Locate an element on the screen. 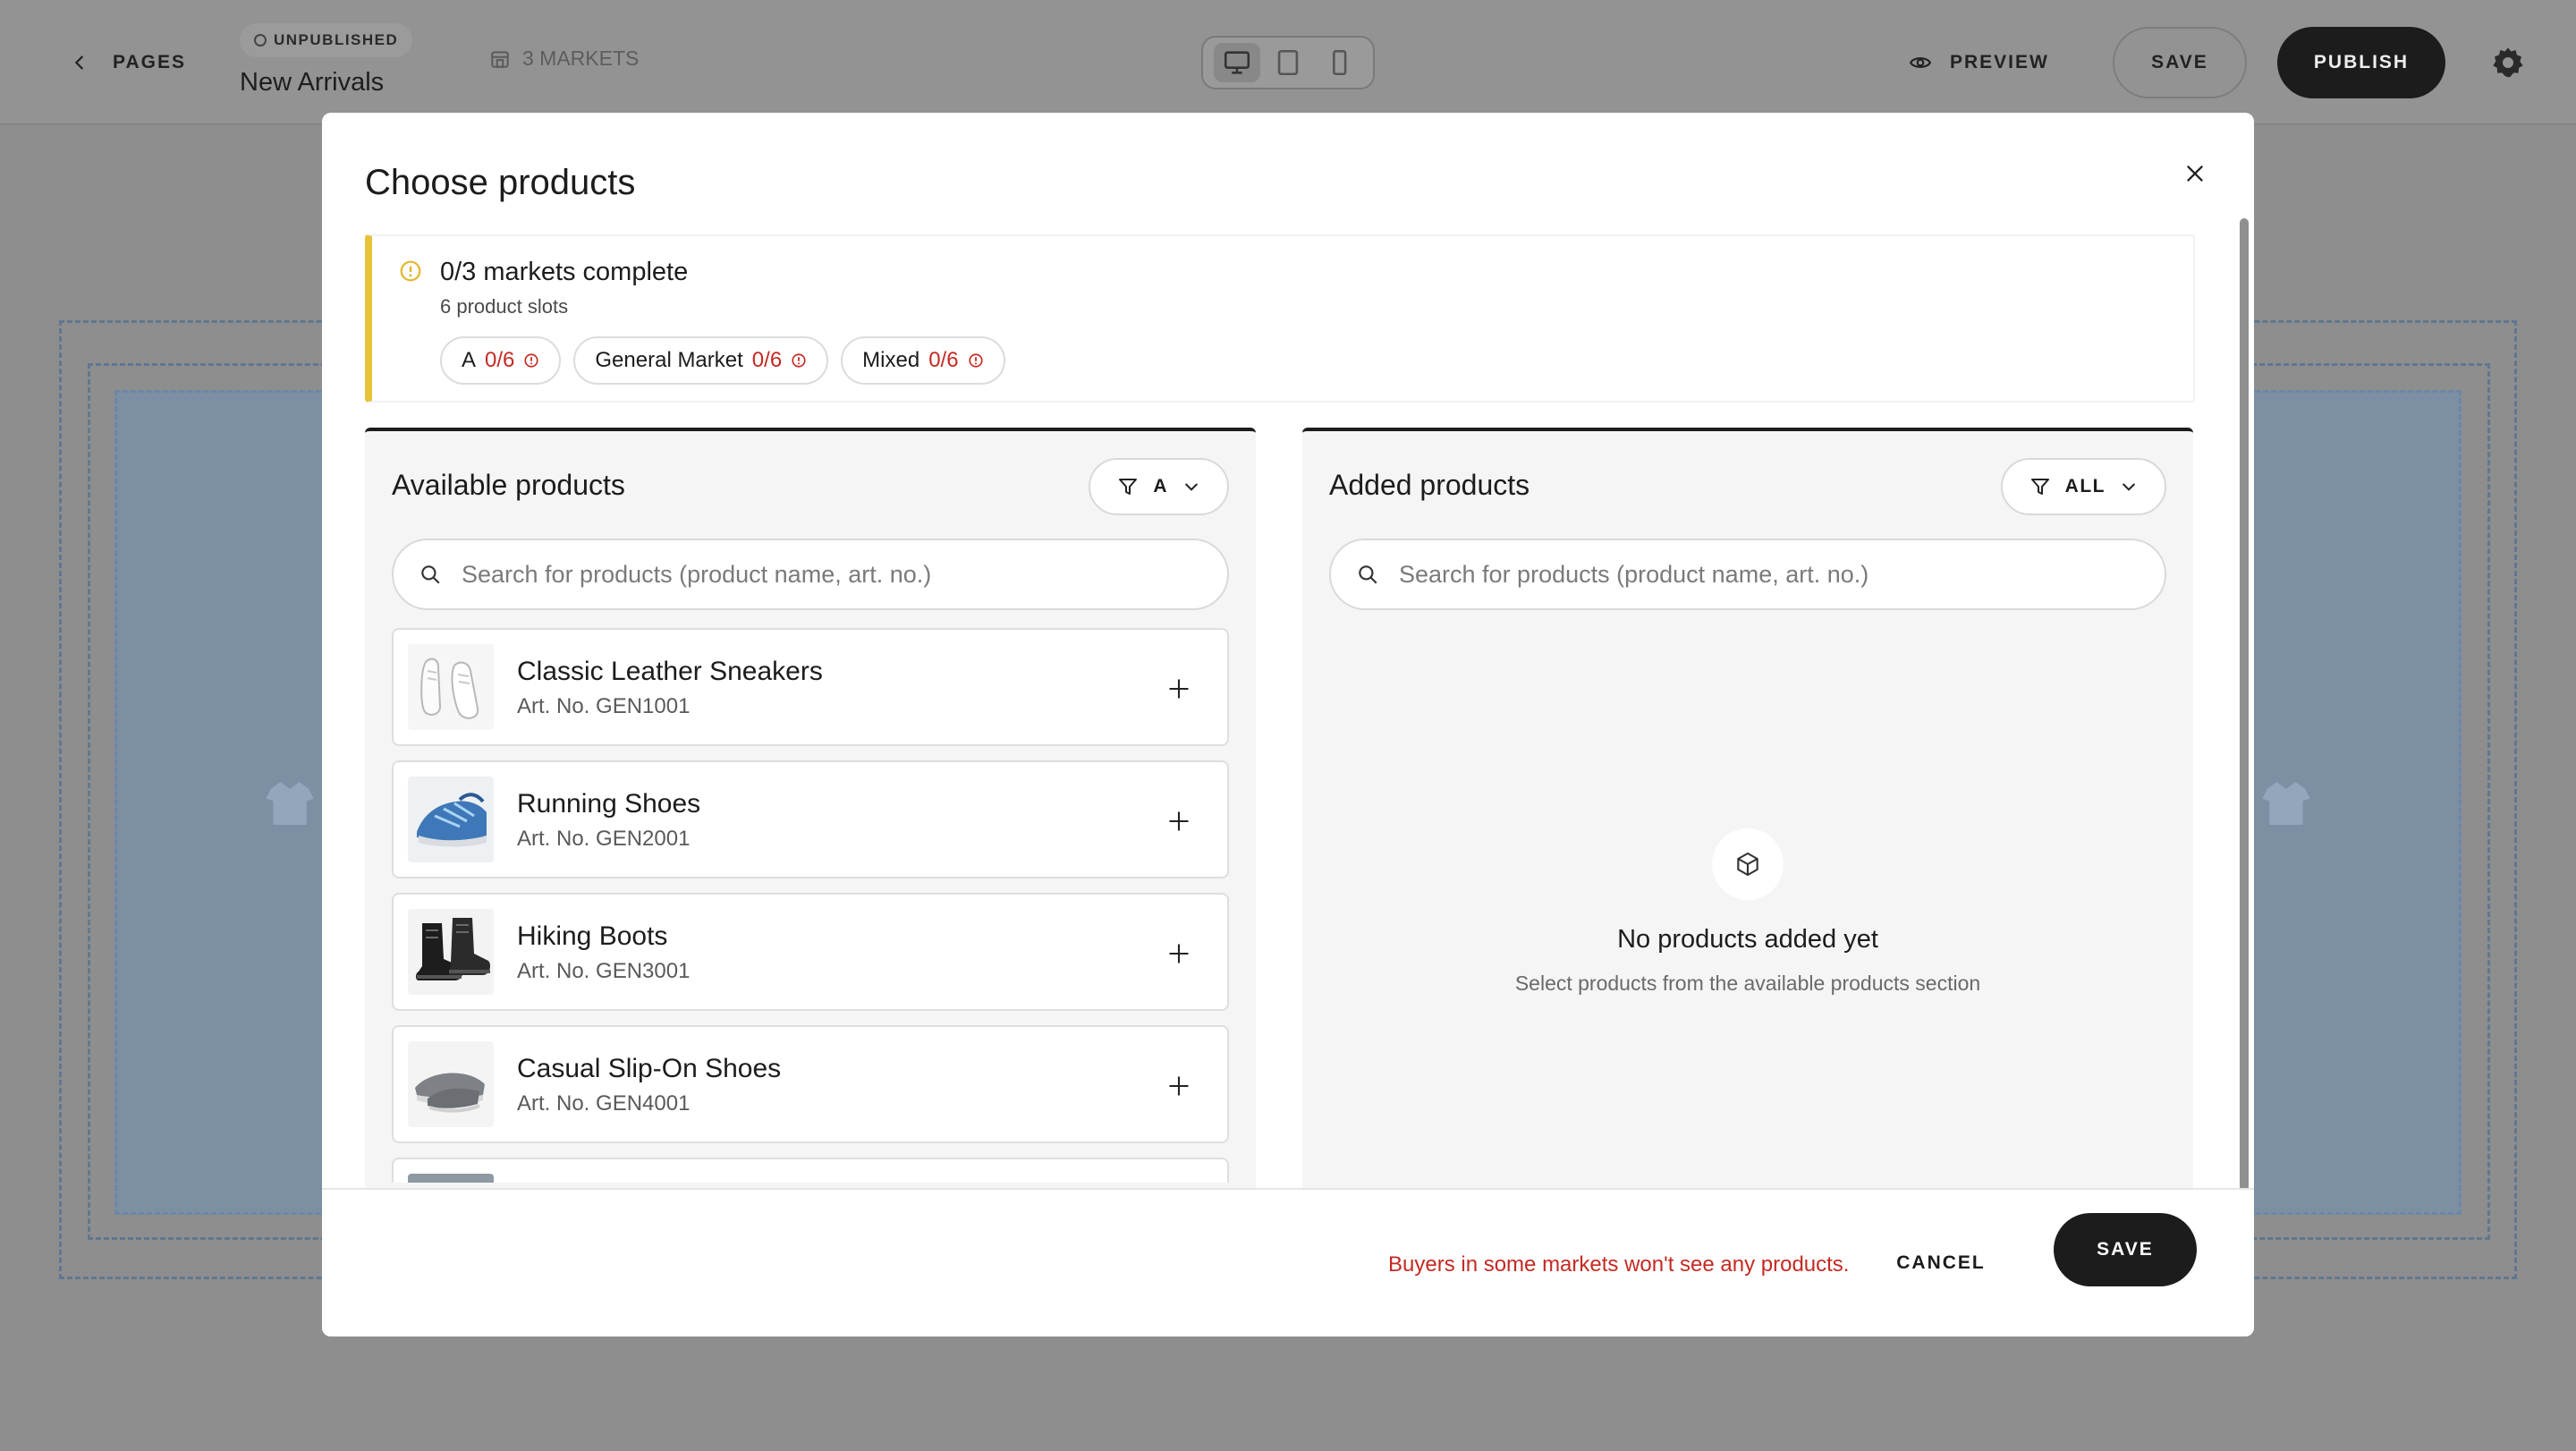 Image resolution: width=2576 pixels, height=1451 pixels. preview-button: PREVIEW is located at coordinates (1979, 63).